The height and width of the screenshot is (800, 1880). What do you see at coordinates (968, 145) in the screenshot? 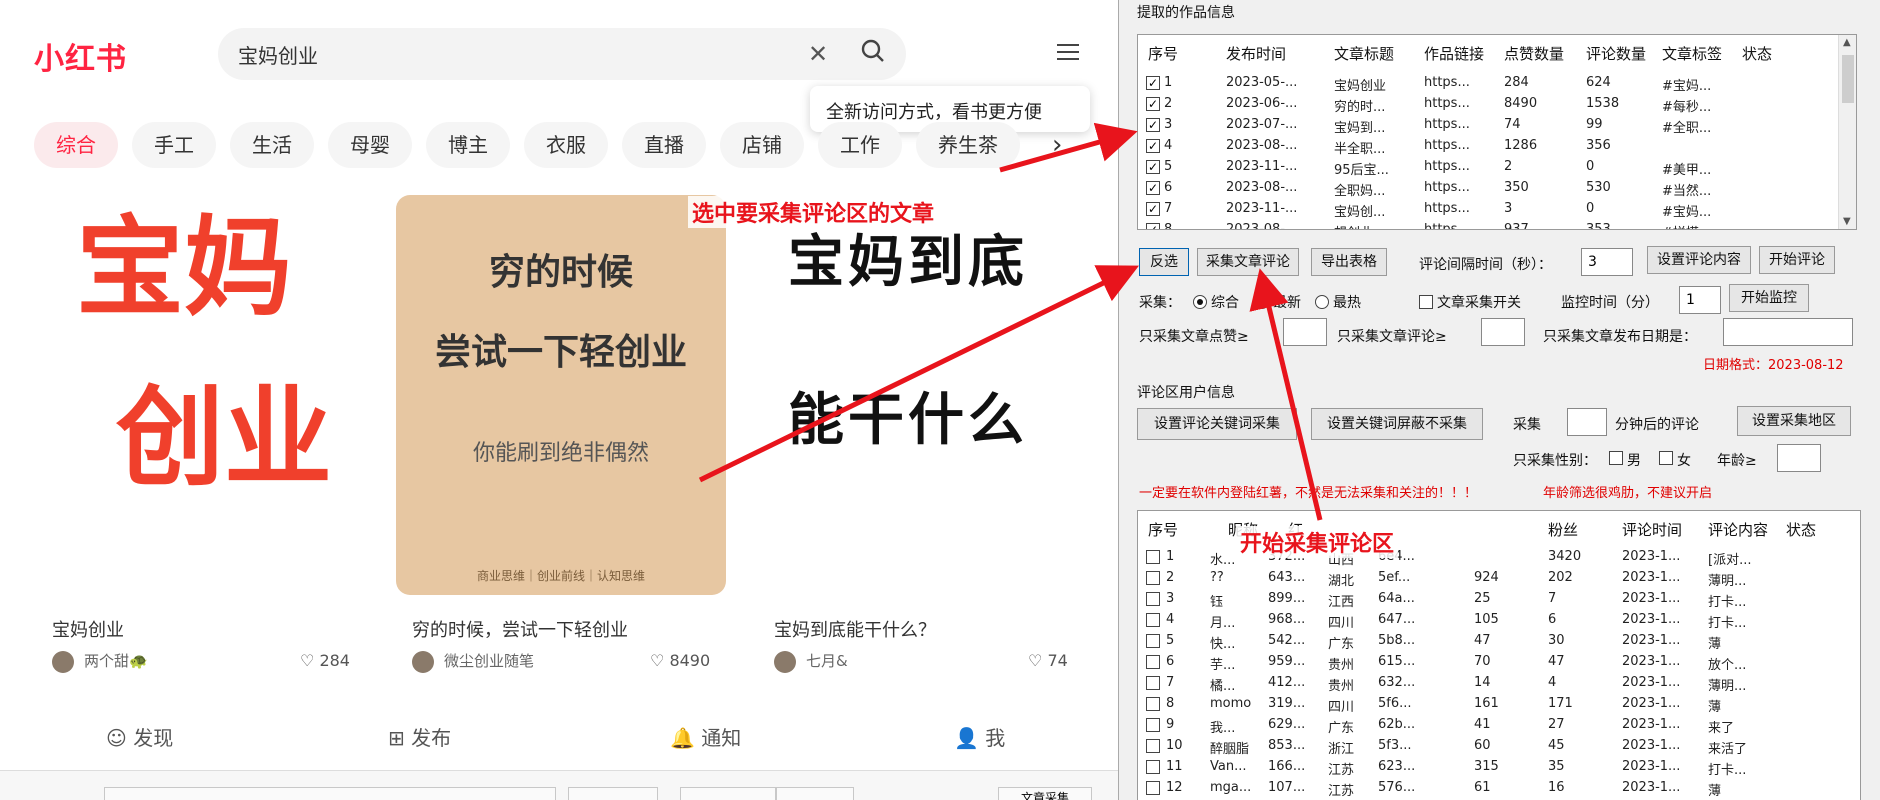
I see `tab-yangshengcha: 养生茶` at bounding box center [968, 145].